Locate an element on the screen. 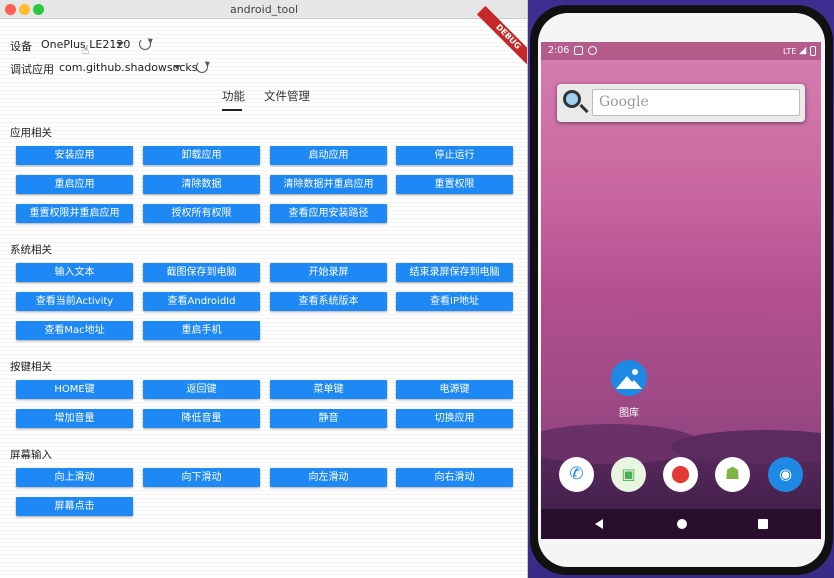 The width and height of the screenshot is (834, 578). action-button: 截图保存到电脑 is located at coordinates (201, 272).